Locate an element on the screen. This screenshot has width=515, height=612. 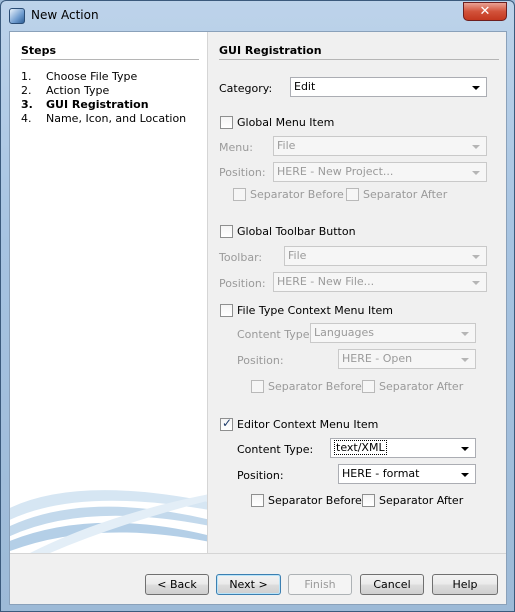
global-menu-item-checkbox is located at coordinates (226, 122).